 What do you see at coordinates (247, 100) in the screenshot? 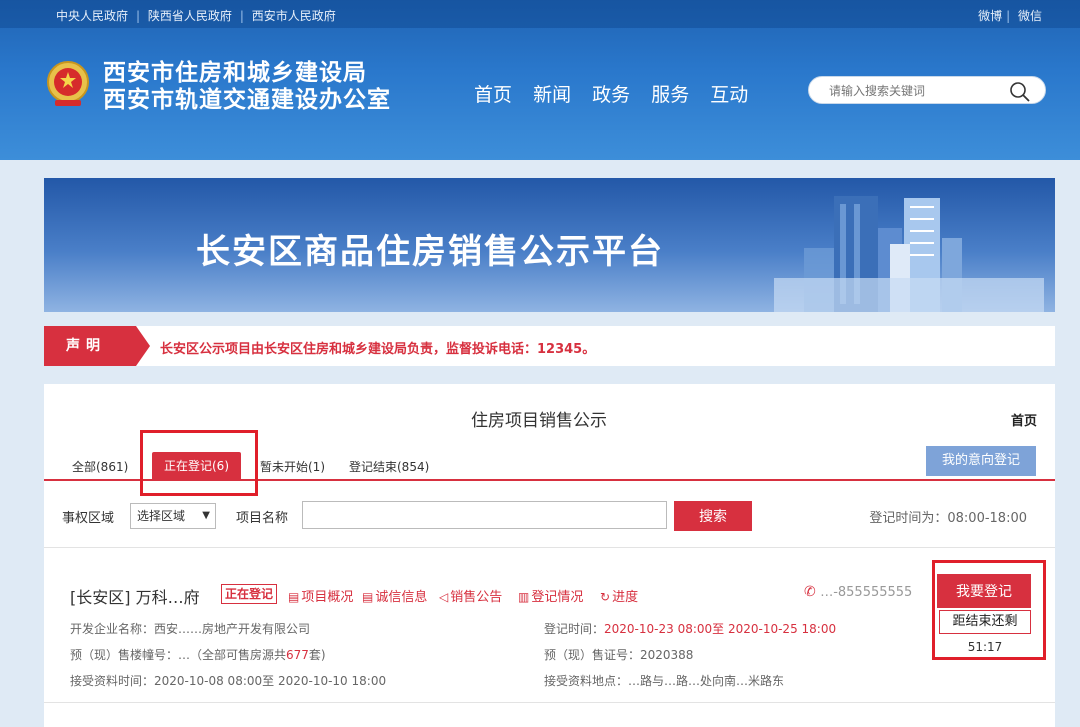
I see `org-name-line2: 西安市轨道交通建设办公室` at bounding box center [247, 100].